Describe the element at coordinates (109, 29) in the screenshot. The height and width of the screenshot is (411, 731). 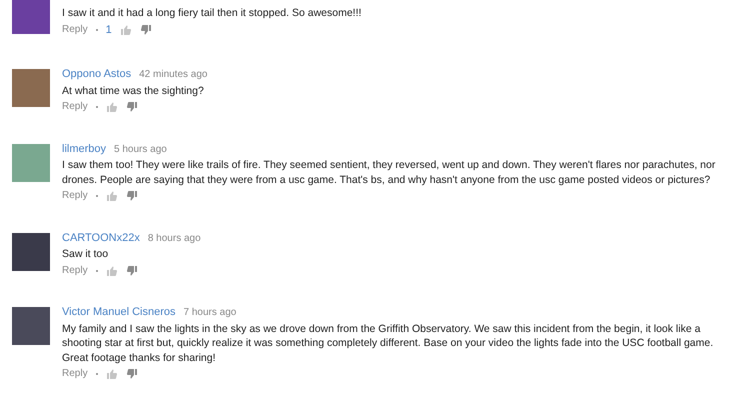
I see `like-count: 1` at that location.